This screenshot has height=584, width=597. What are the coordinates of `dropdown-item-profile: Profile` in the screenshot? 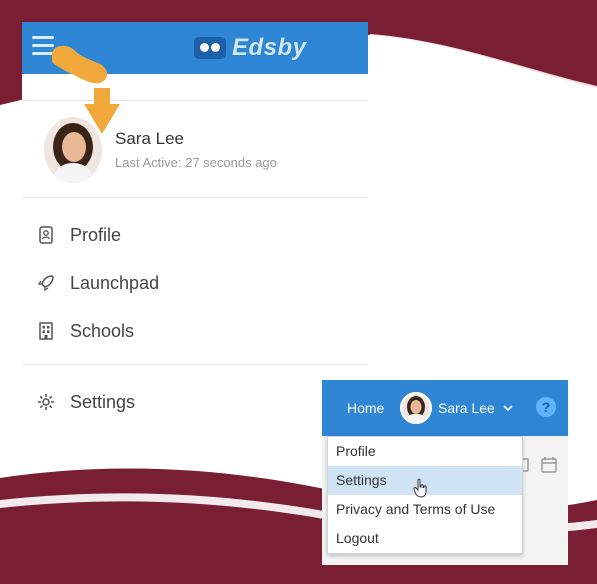 It's located at (425, 451).